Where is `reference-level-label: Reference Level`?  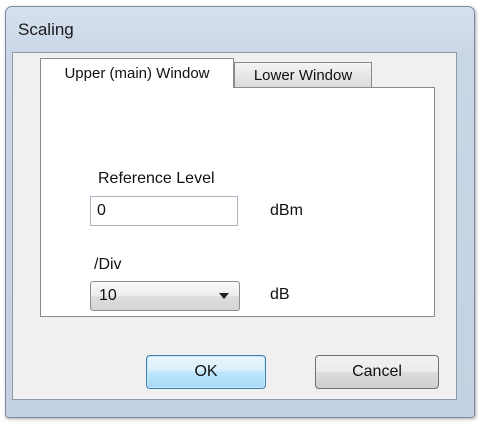
reference-level-label: Reference Level is located at coordinates (156, 178).